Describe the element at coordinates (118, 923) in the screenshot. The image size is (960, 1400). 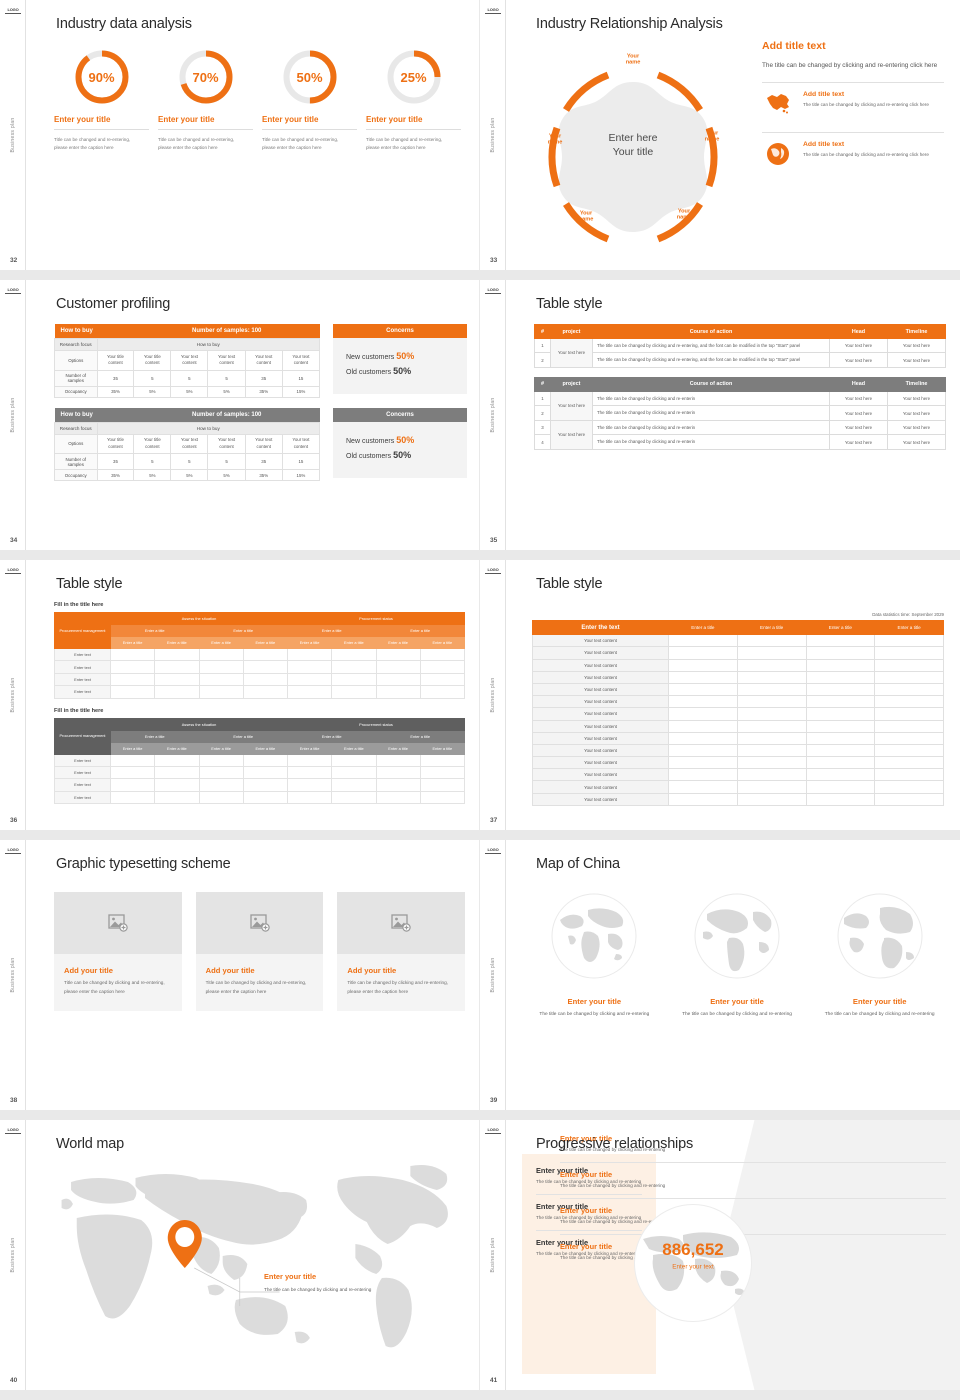
I see `image-placeholder` at that location.